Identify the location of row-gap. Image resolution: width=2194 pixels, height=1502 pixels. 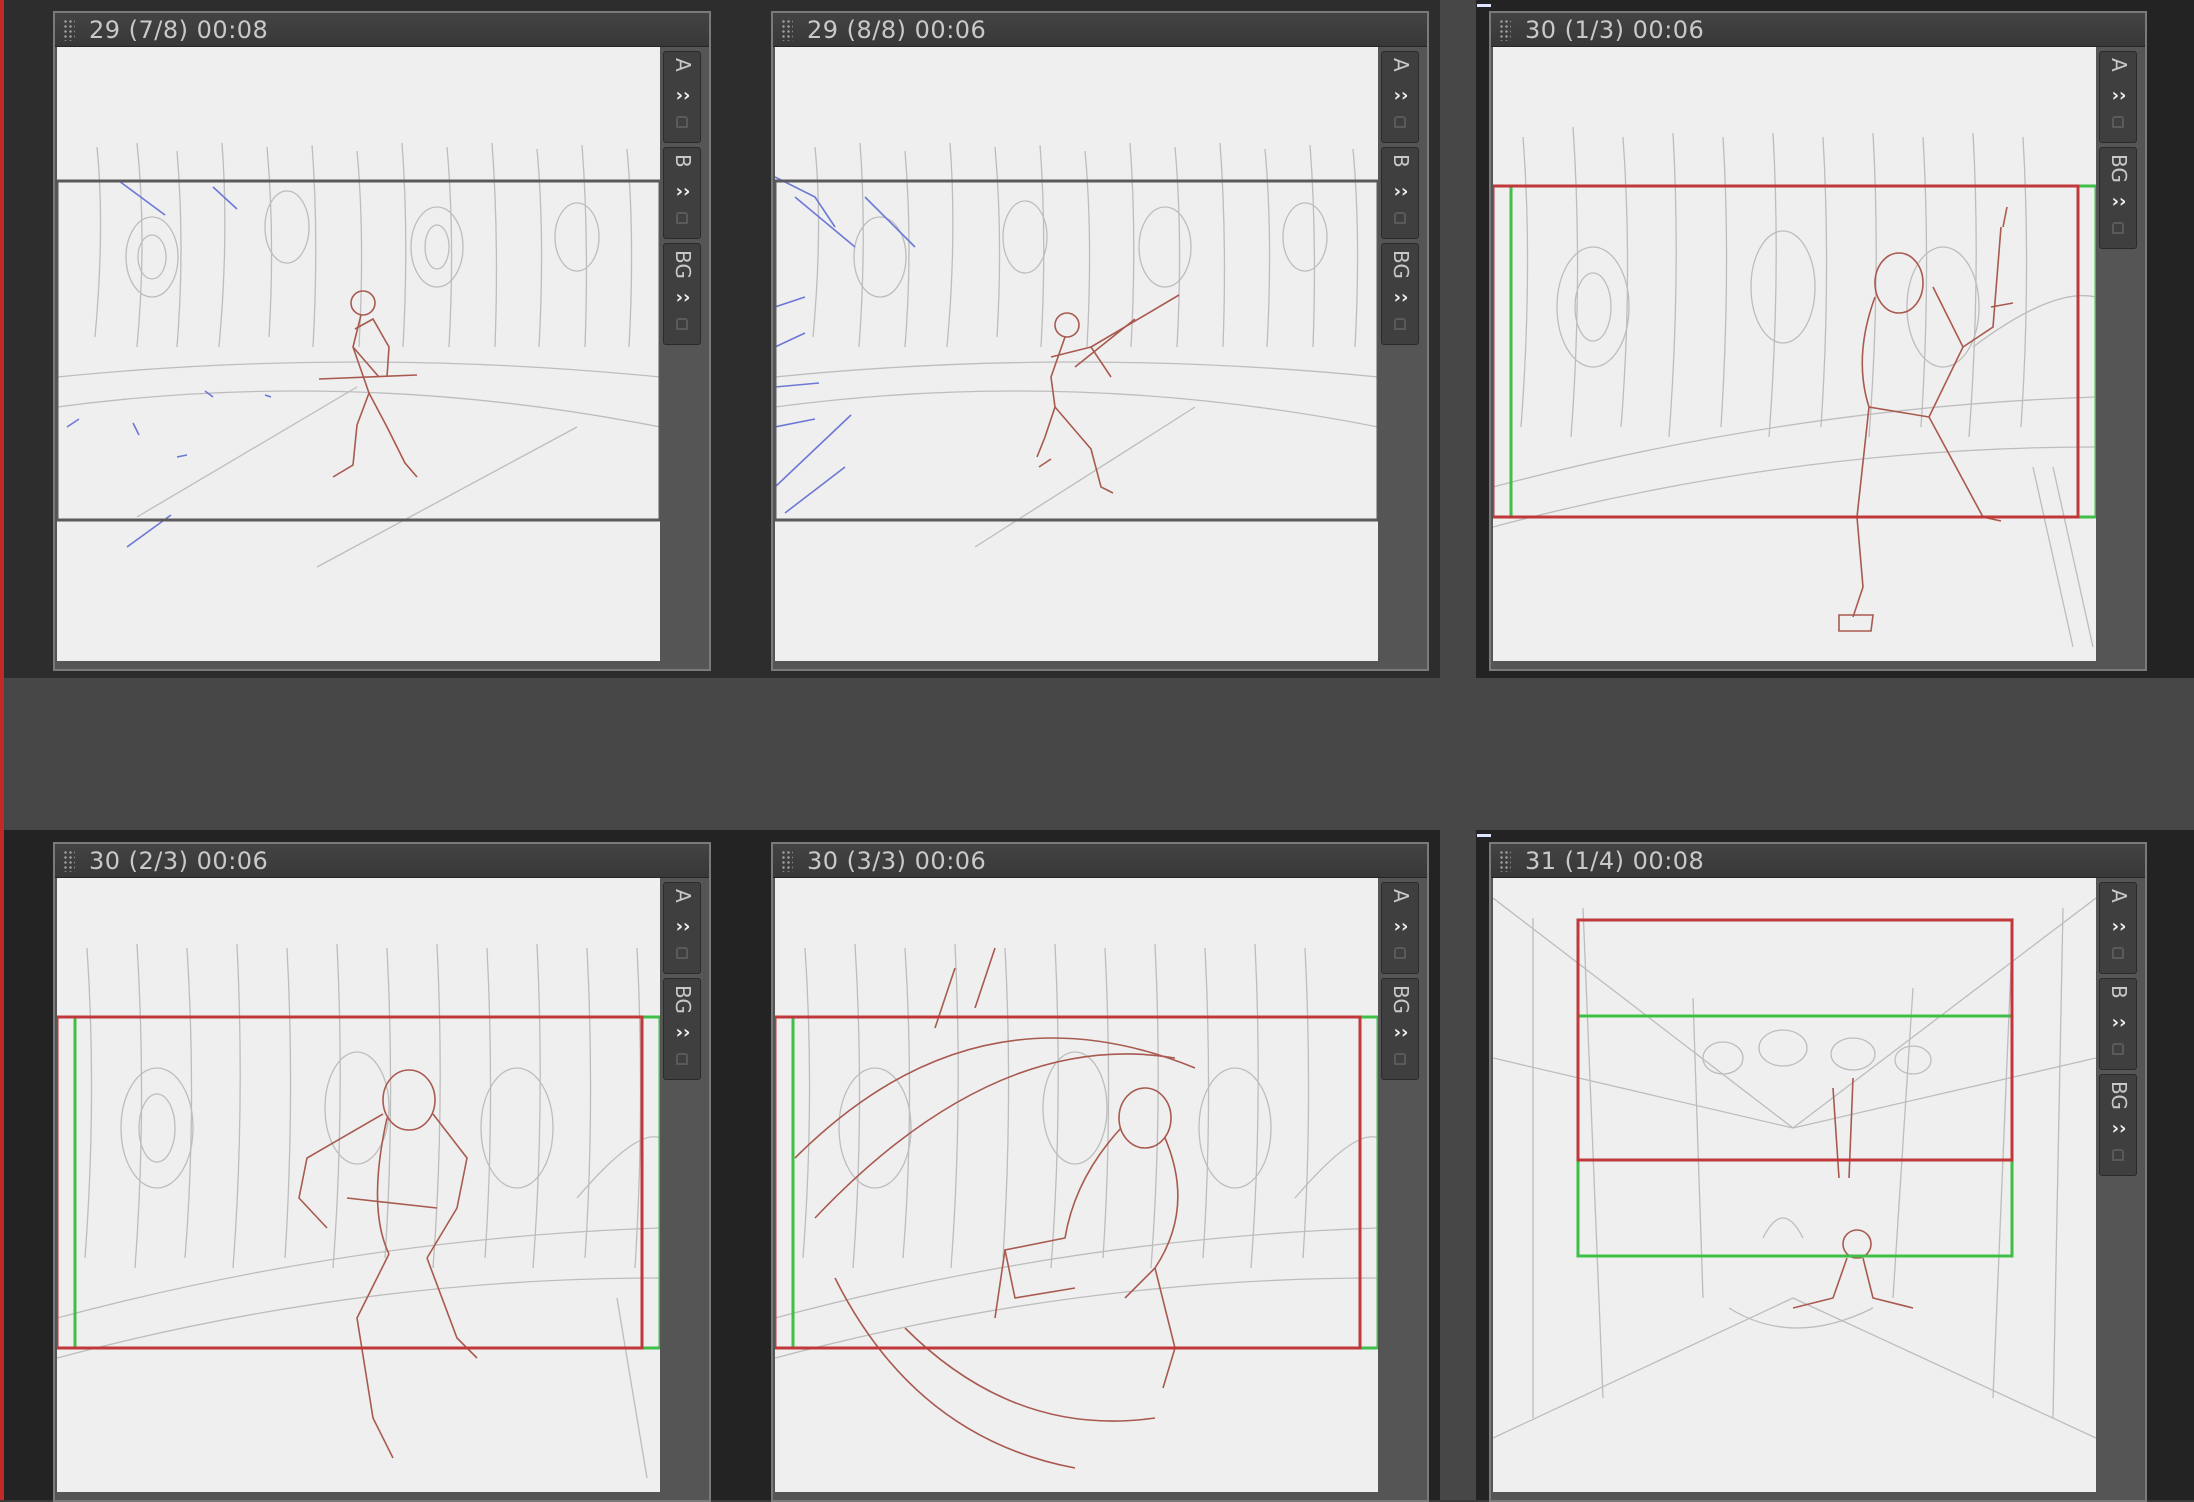
(1099, 754).